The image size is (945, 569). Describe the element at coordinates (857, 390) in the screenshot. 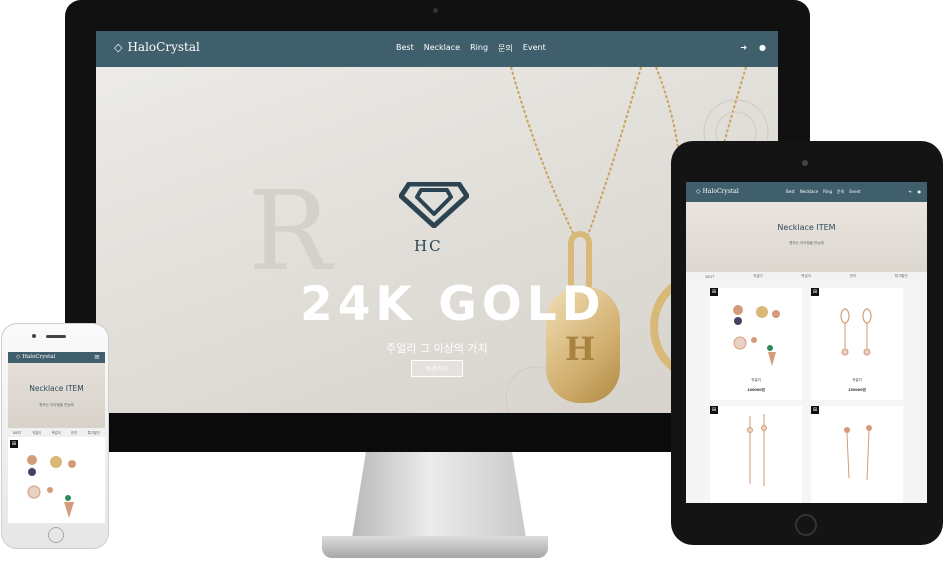

I see `product-price: 150000원` at that location.